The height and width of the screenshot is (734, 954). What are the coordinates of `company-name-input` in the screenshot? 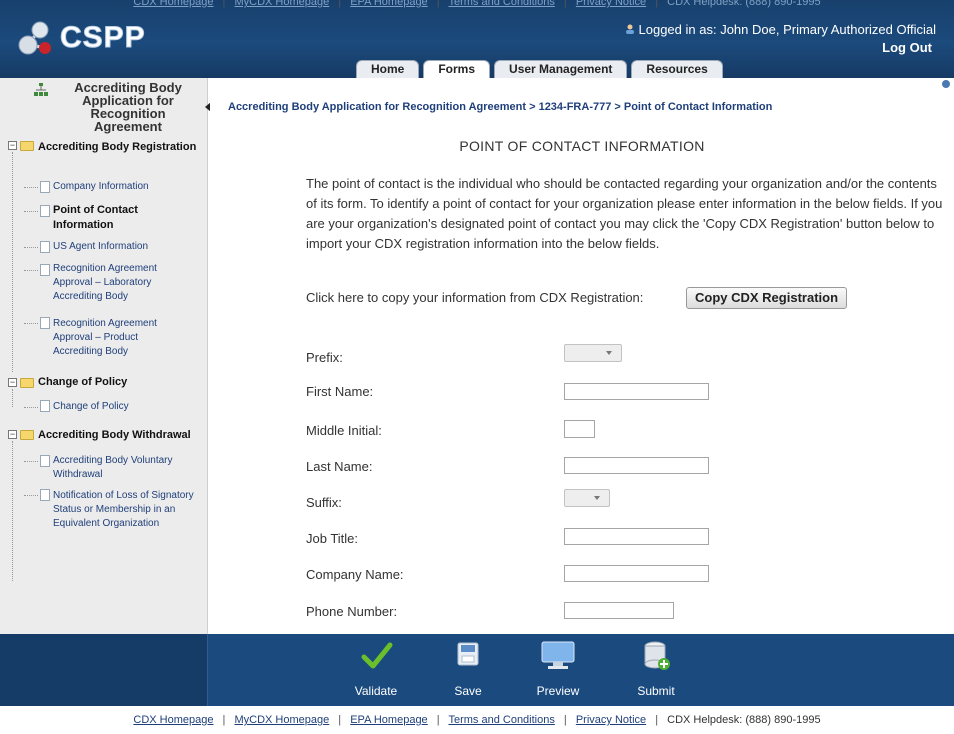 It's located at (636, 573).